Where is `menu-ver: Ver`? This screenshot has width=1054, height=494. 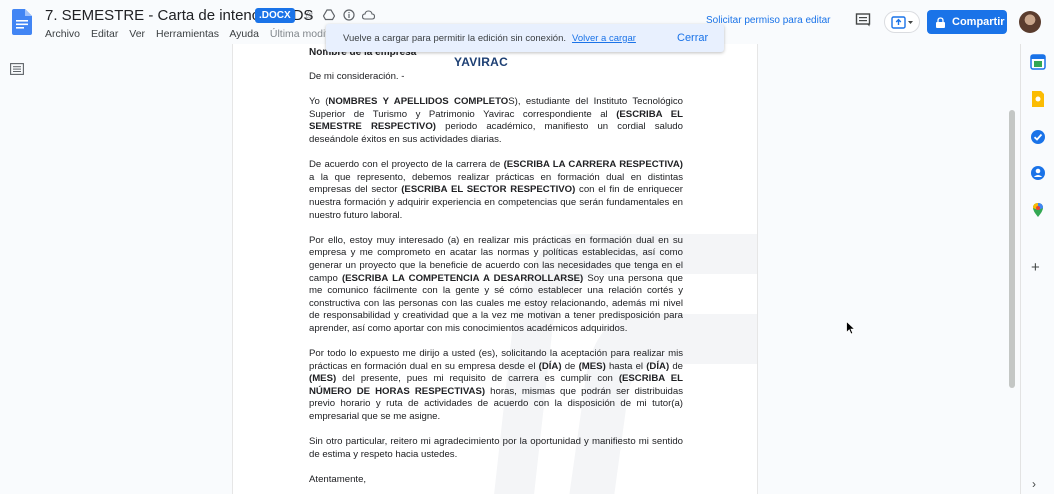 menu-ver: Ver is located at coordinates (137, 34).